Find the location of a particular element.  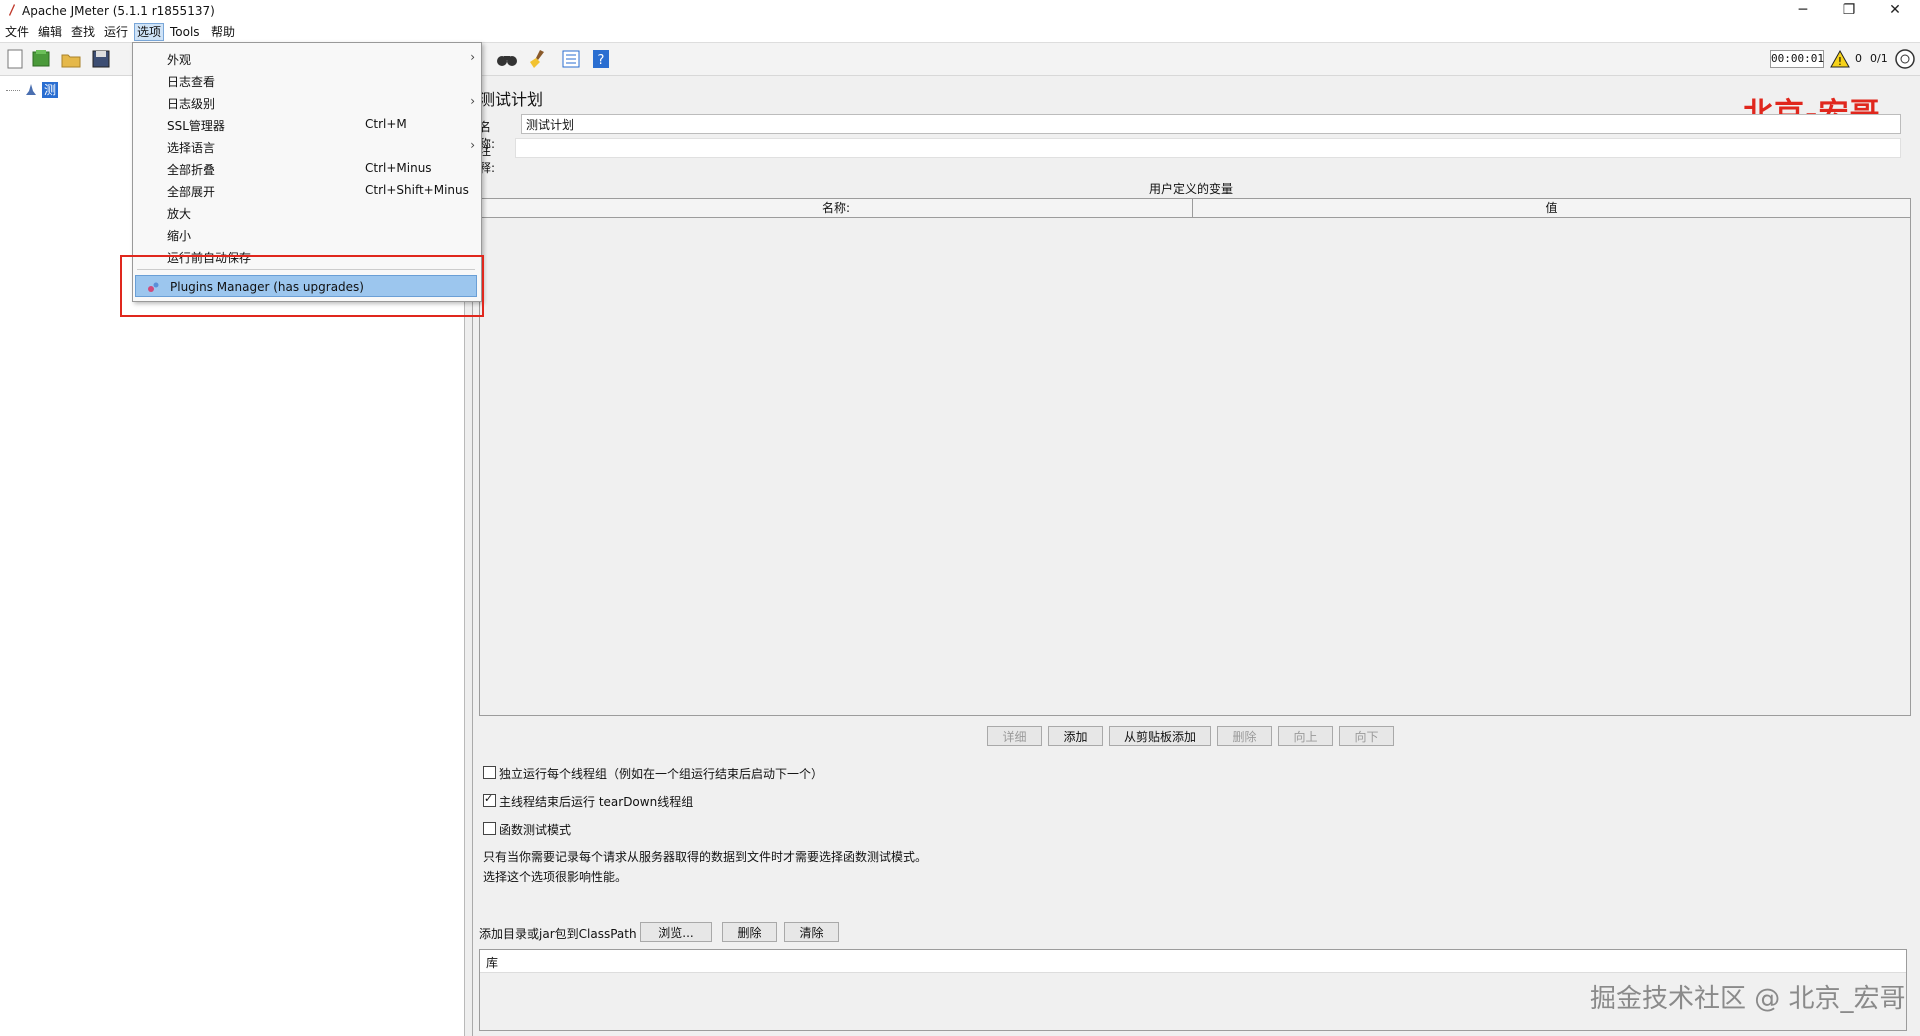

highlight-callout-box is located at coordinates (302, 286).